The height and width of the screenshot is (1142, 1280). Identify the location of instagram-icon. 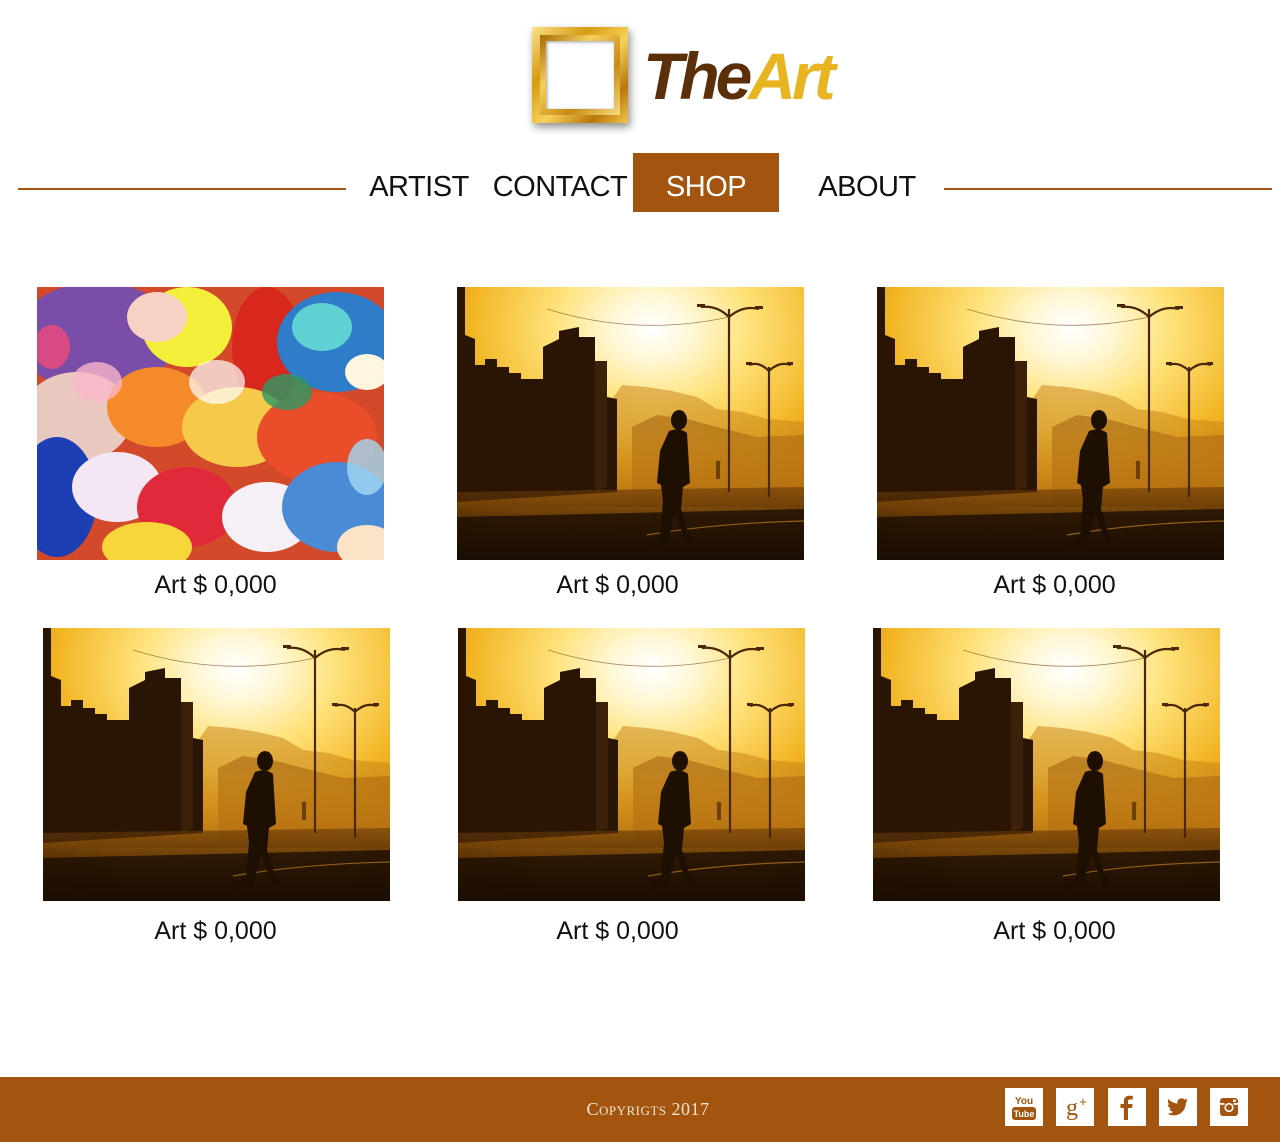
(1229, 1107).